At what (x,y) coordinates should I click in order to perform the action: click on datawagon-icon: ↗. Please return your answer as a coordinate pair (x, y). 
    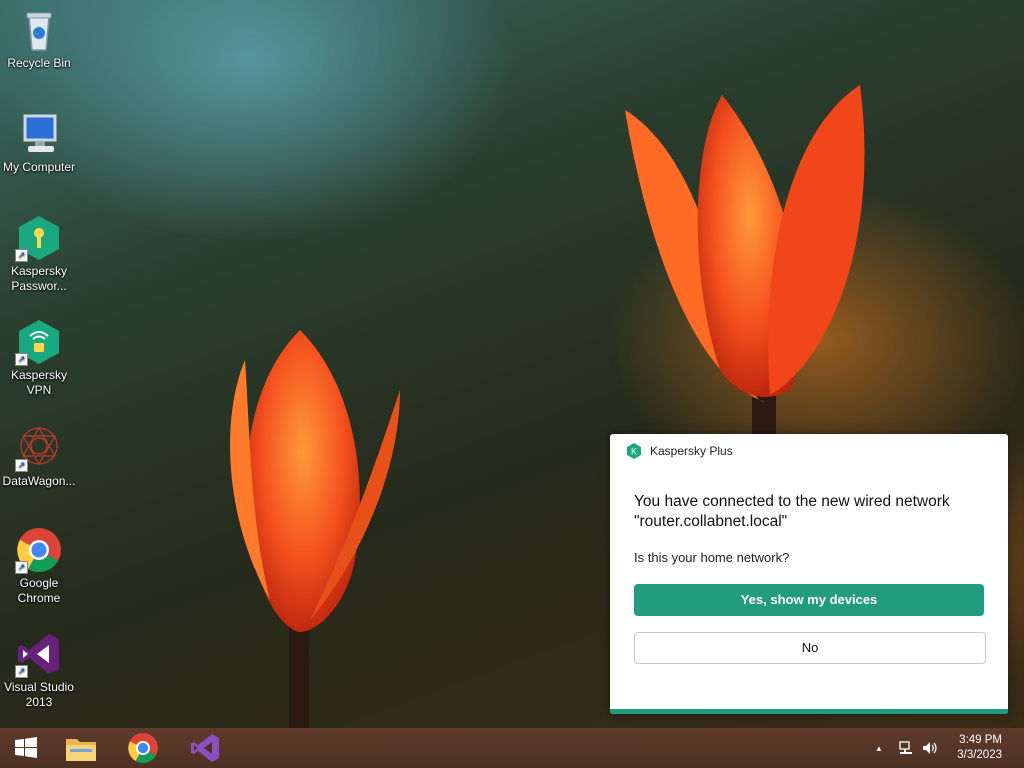
    Looking at the image, I should click on (39, 448).